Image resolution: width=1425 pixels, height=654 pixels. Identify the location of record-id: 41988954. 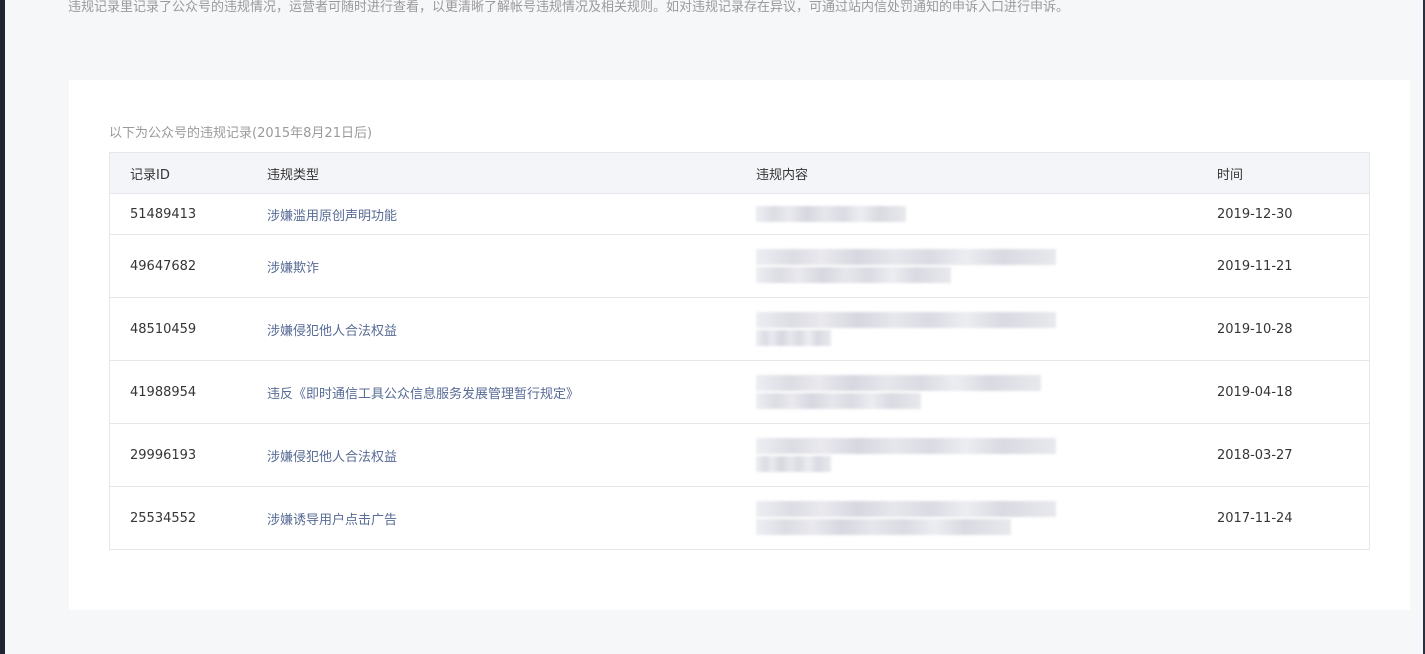
(188, 392).